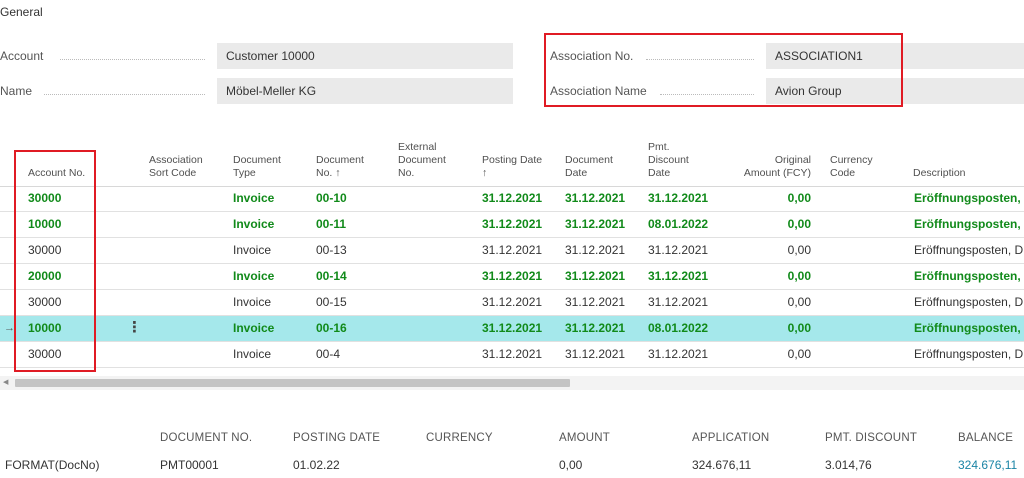 This screenshot has height=478, width=1024. Describe the element at coordinates (337, 438) in the screenshot. I see `summary-header-posting-date: POSTING DATE` at that location.